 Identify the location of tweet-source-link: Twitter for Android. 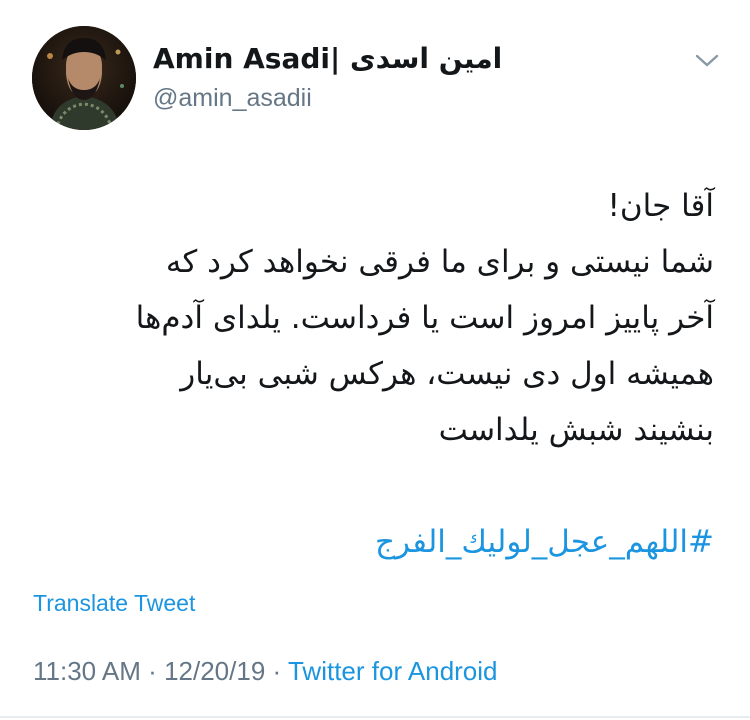
(393, 671).